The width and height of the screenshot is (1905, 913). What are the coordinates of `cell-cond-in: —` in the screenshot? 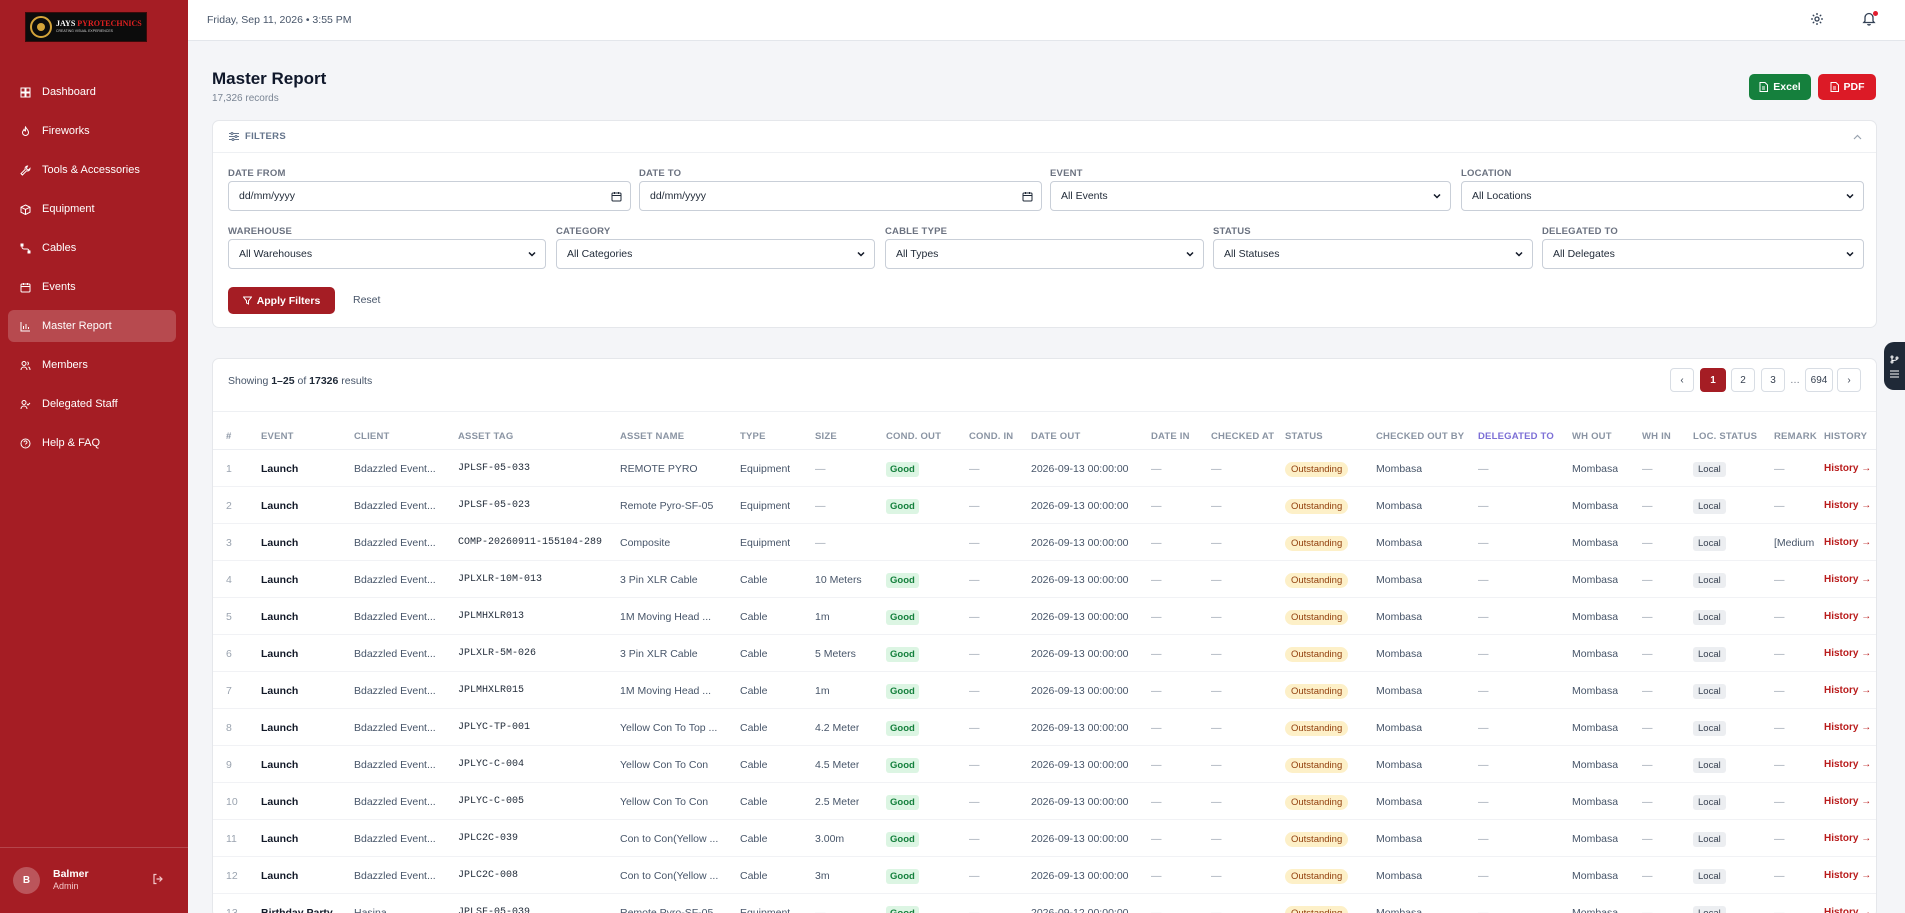 It's located at (974, 580).